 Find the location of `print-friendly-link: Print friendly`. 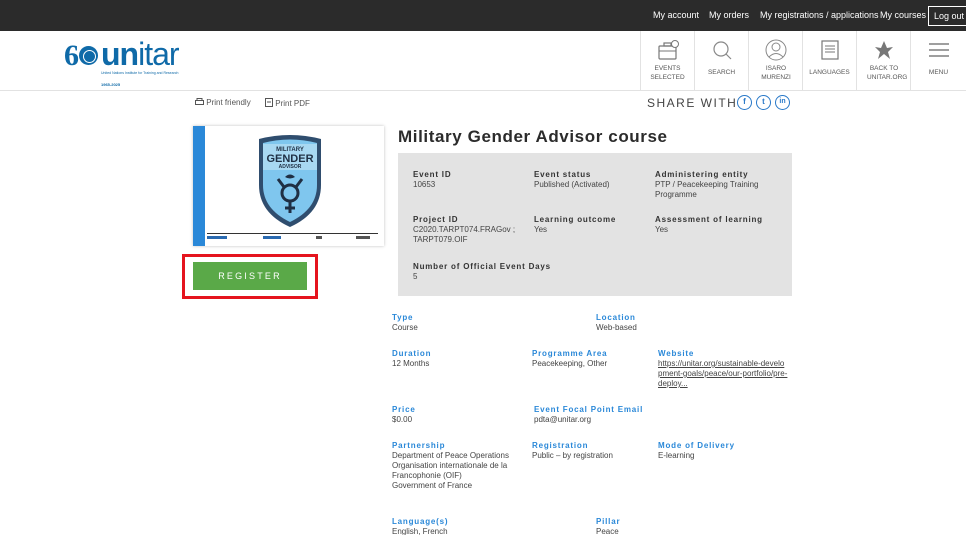

print-friendly-link: Print friendly is located at coordinates (223, 102).